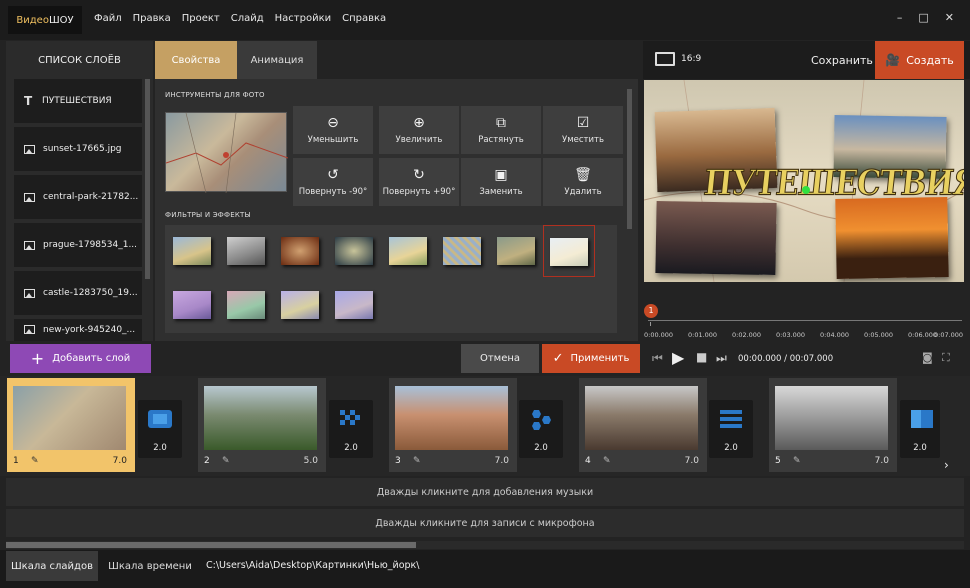  I want to click on stop-icon: ■, so click(701, 357).